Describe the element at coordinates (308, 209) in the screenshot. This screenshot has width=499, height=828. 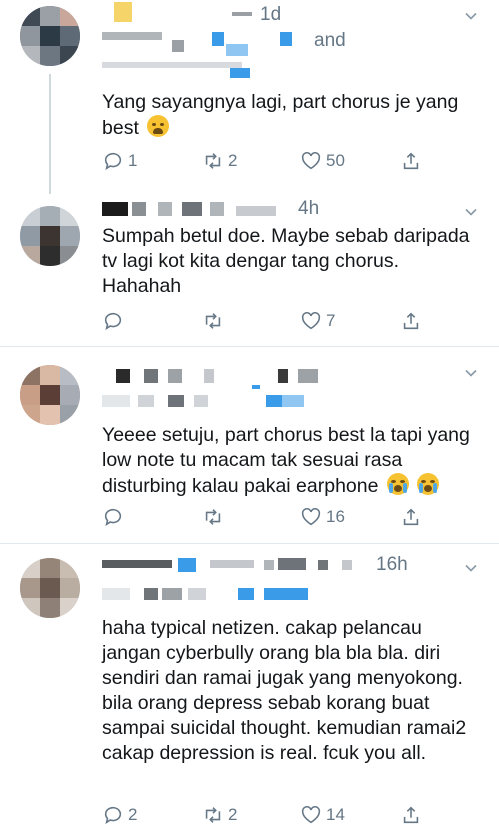
I see `timestamp: 4h` at that location.